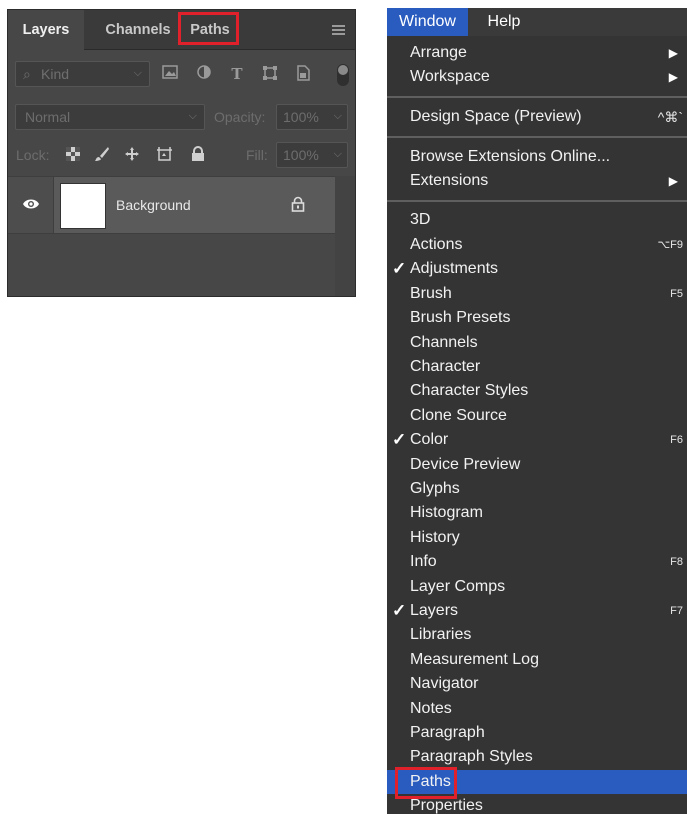 Image resolution: width=687 pixels, height=814 pixels. I want to click on menu-item-actions: Actions ⌥F9, so click(537, 245).